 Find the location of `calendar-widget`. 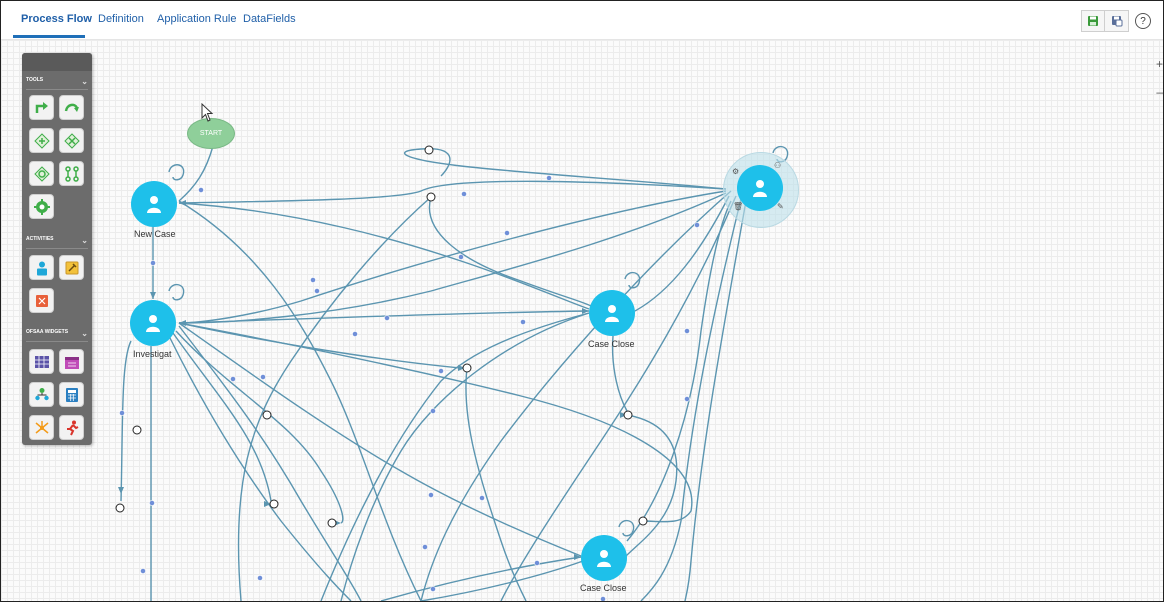

calendar-widget is located at coordinates (71, 361).